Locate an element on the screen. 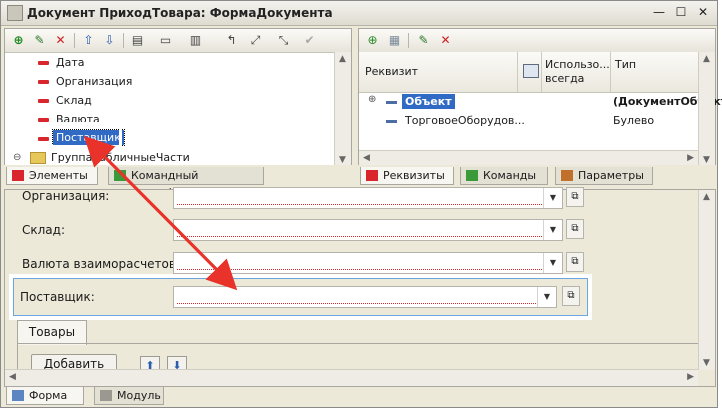 The height and width of the screenshot is (412, 722). arrow-to-field is located at coordinates (162, 214).